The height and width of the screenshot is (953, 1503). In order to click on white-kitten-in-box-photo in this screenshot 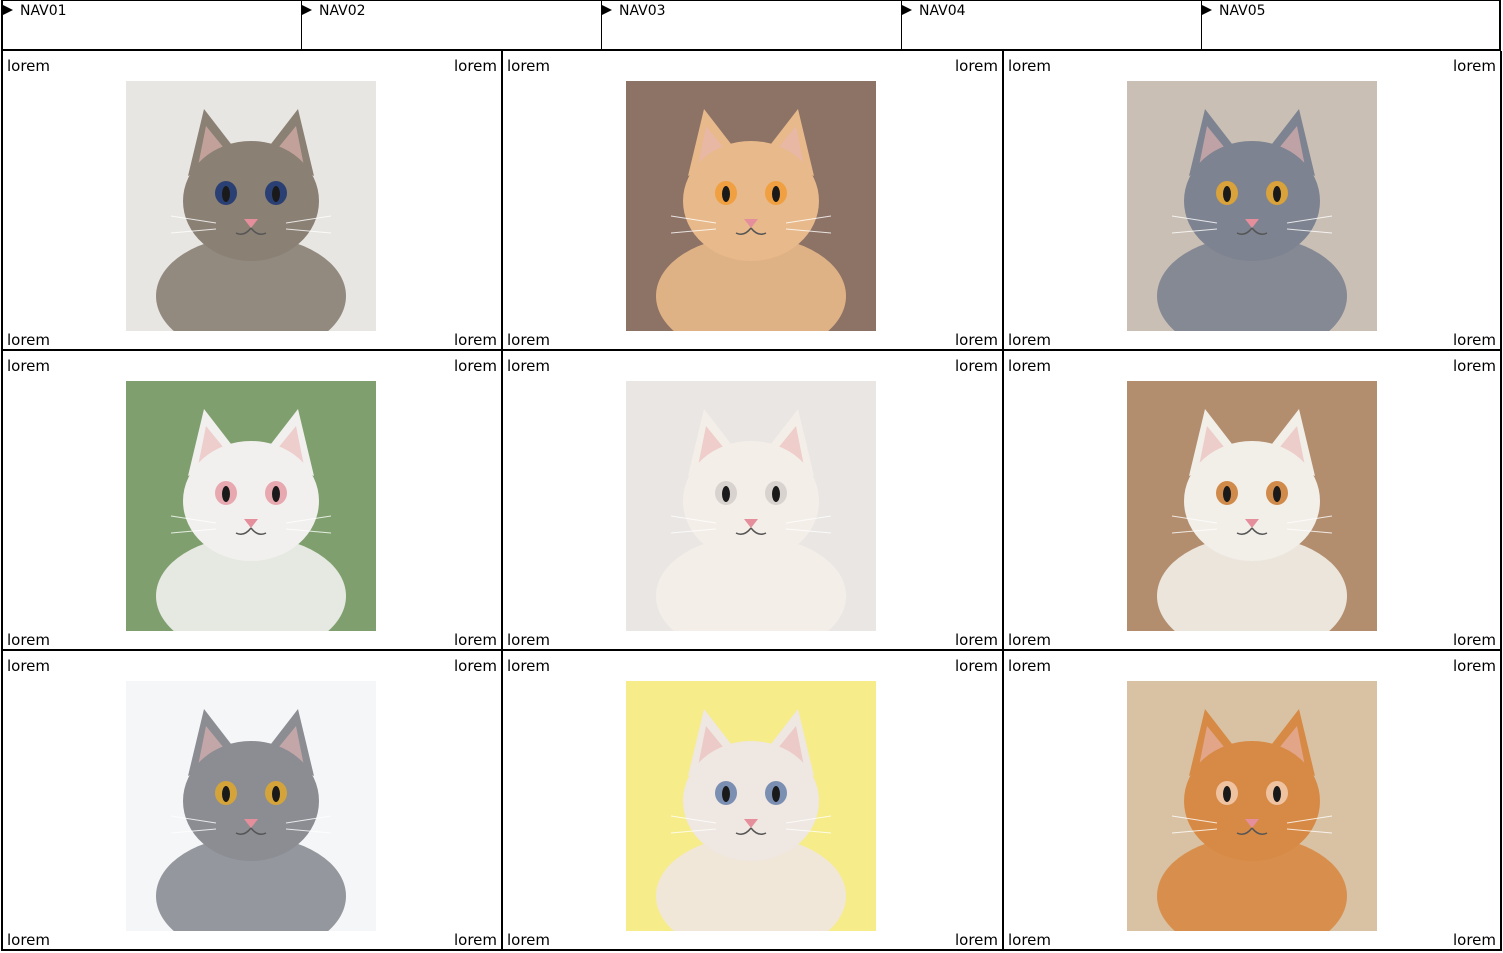, I will do `click(751, 506)`.